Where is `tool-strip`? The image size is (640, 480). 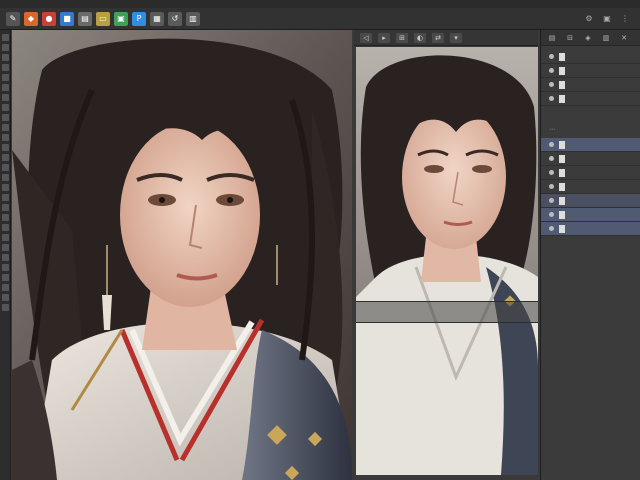
tool-strip is located at coordinates (5, 255).